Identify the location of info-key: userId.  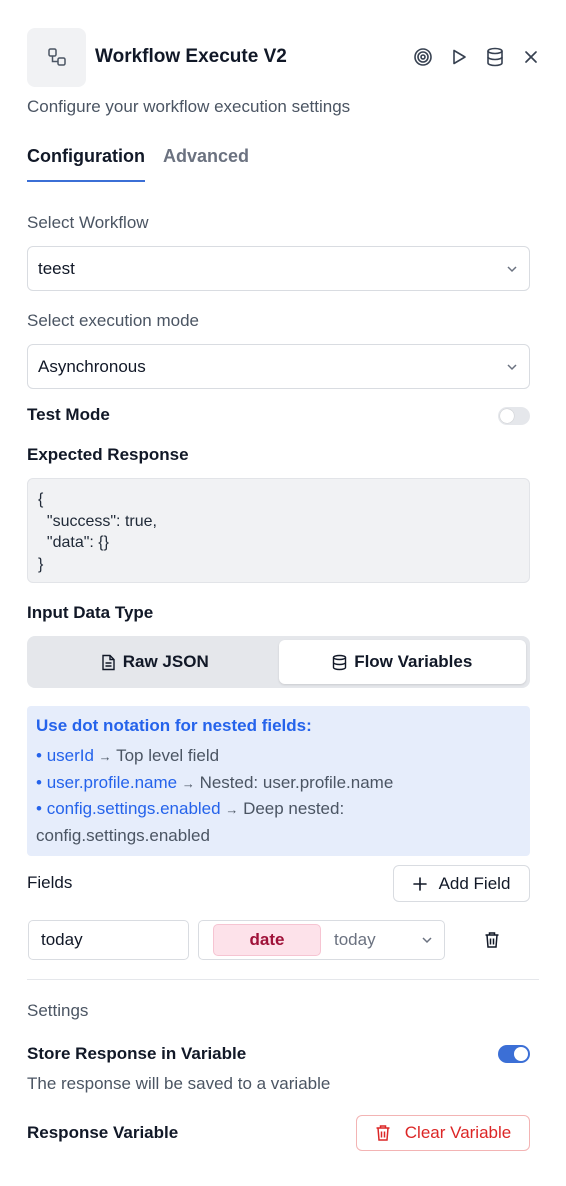
(70, 755).